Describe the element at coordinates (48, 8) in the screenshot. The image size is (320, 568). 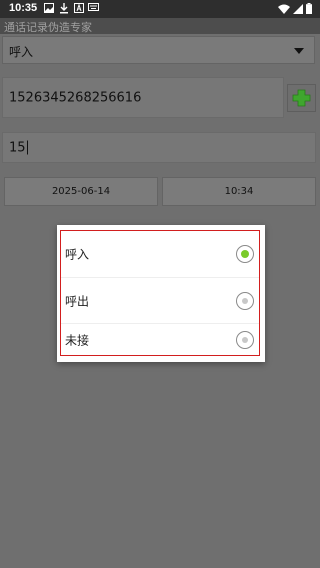
I see `image-notification-icon` at that location.